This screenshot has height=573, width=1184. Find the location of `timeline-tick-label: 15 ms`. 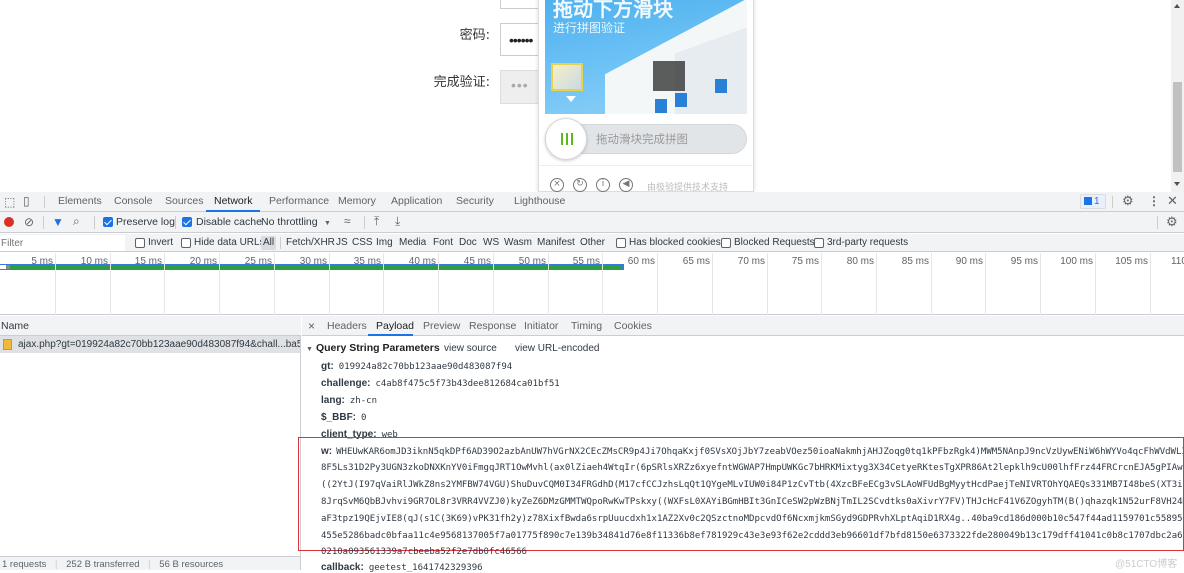

timeline-tick-label: 15 ms is located at coordinates (148, 261).